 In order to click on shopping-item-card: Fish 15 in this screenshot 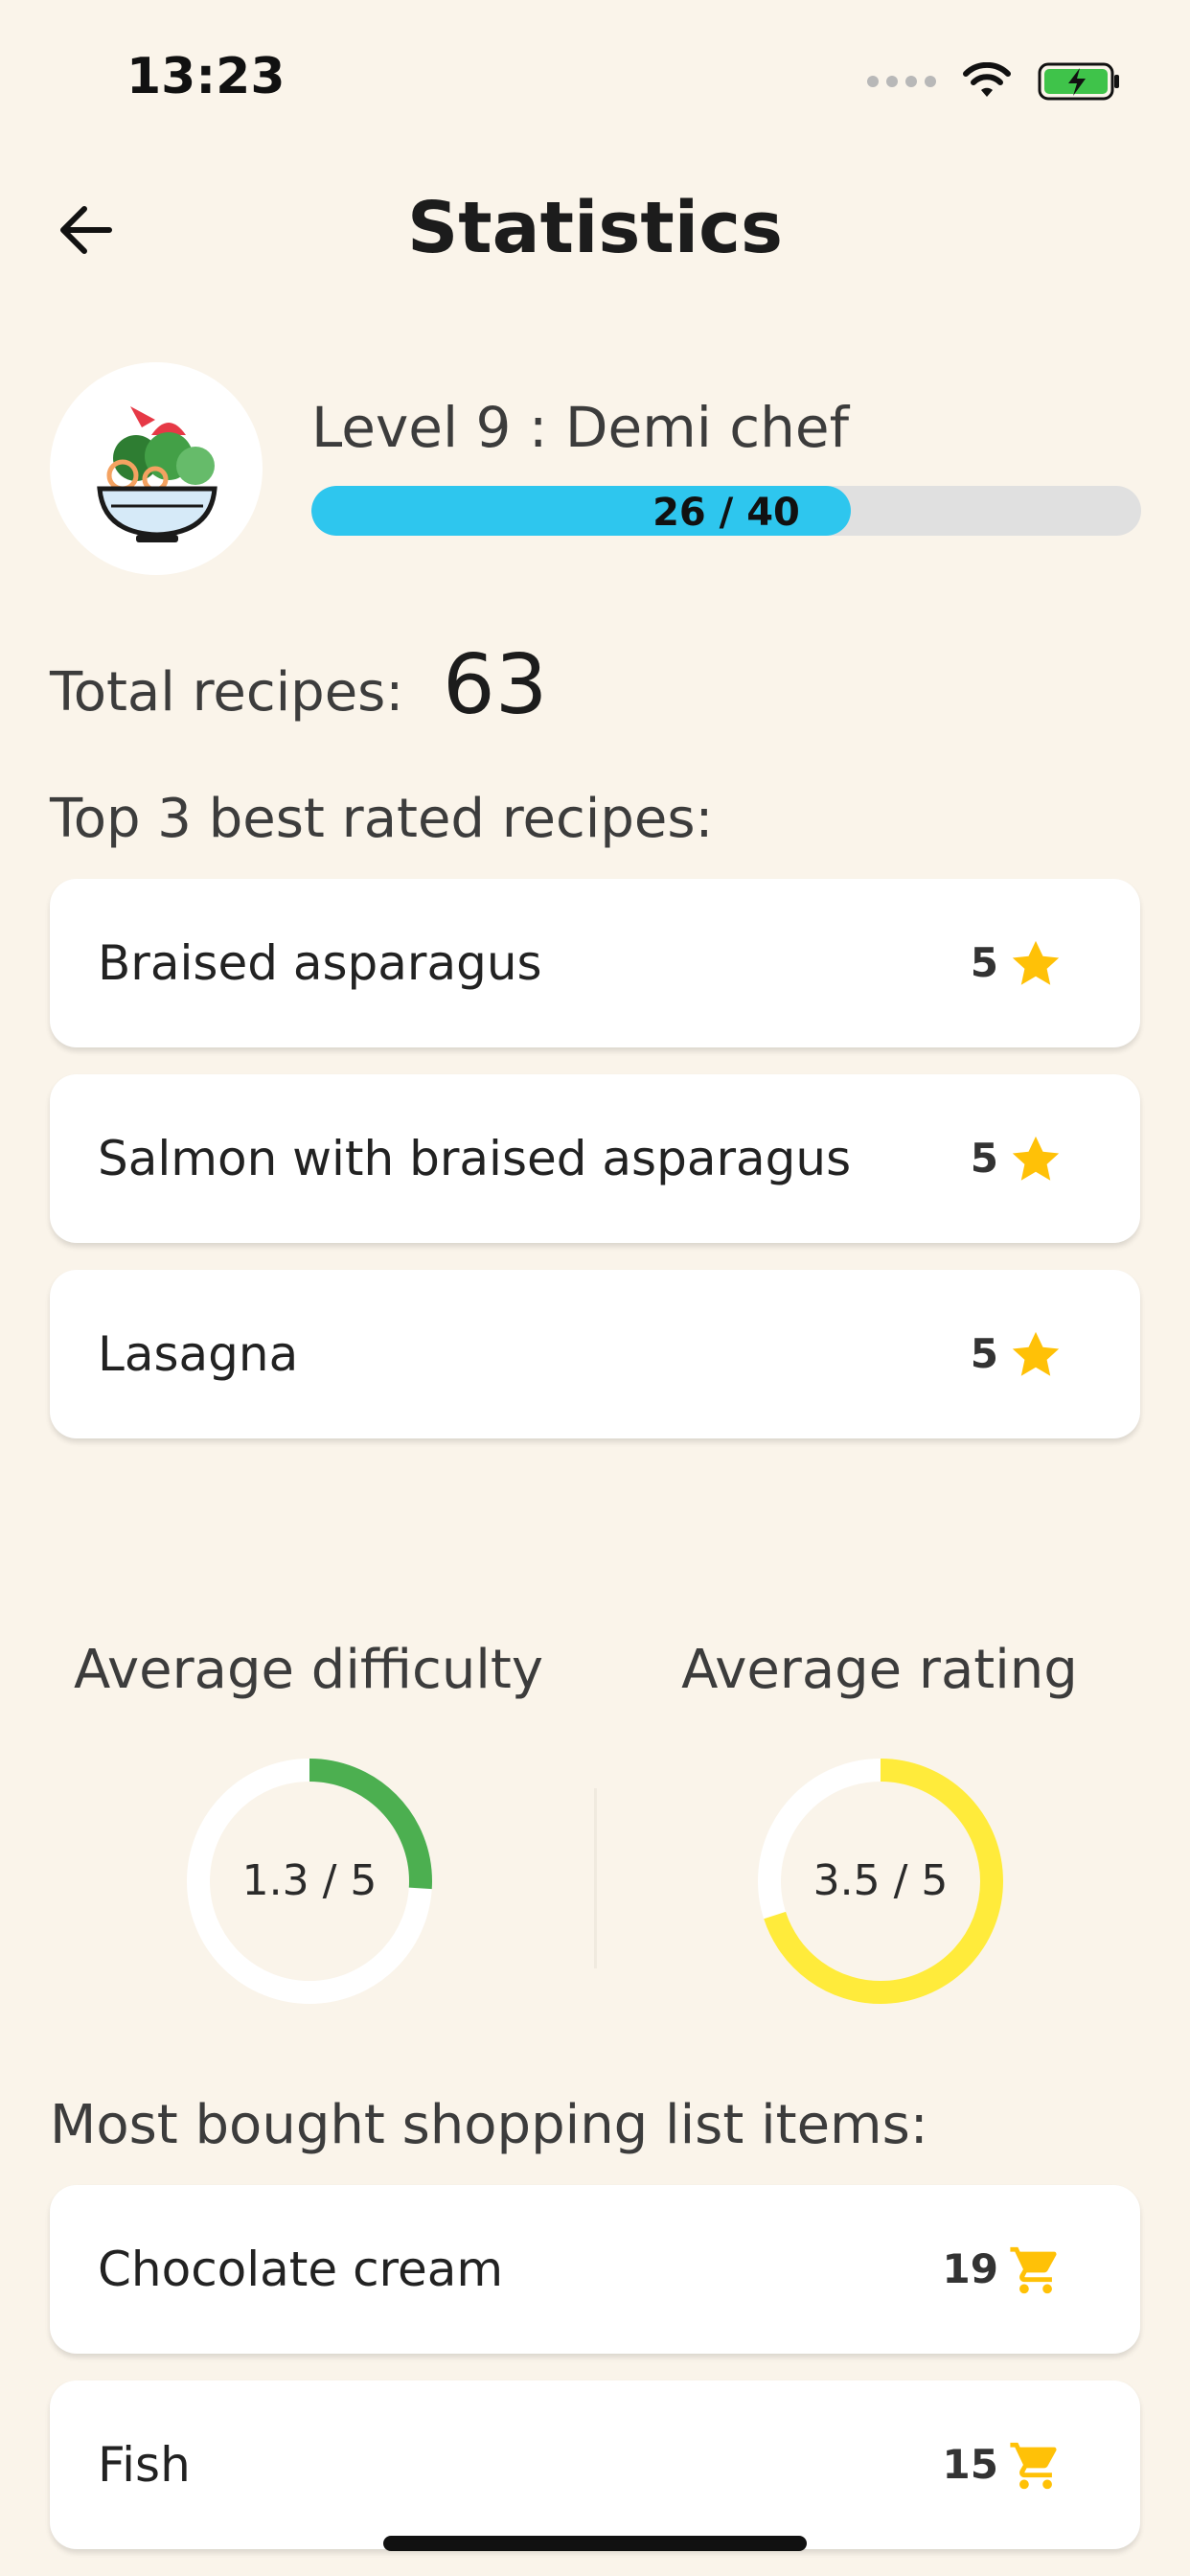, I will do `click(595, 2464)`.